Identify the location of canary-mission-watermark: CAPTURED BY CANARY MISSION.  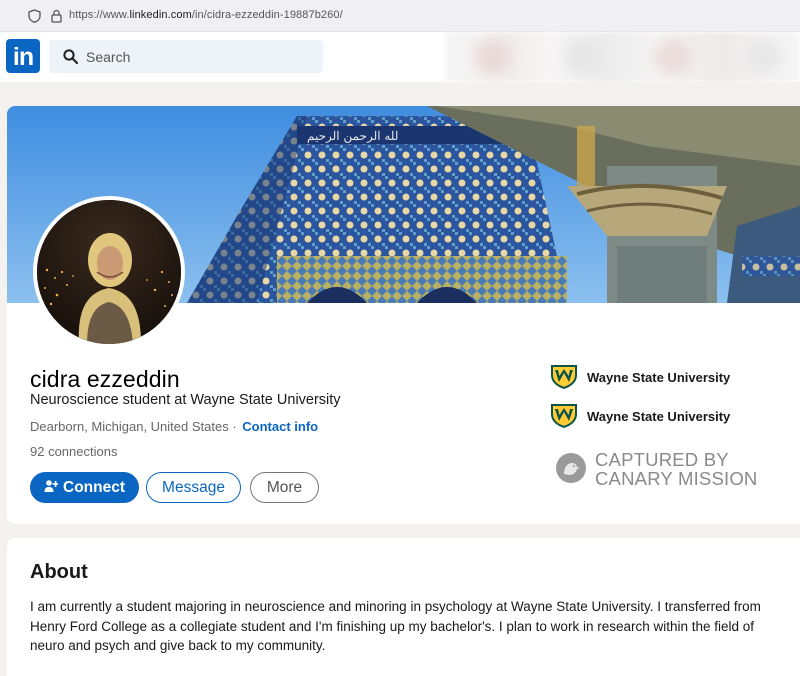
(675, 468).